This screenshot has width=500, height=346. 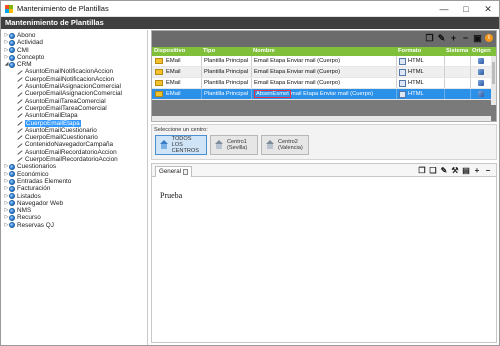 I want to click on tree-group: ▷ NMS, so click(x=74, y=210).